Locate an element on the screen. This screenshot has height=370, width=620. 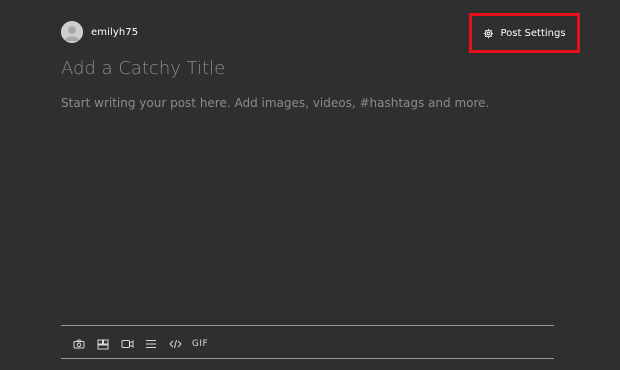
video-icon is located at coordinates (127, 344).